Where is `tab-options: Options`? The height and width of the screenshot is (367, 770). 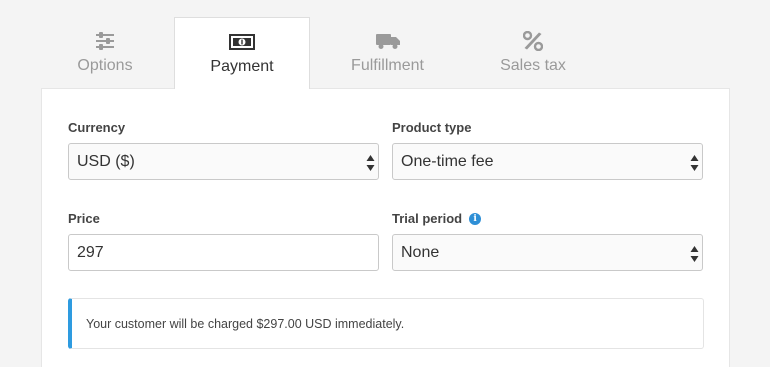 tab-options: Options is located at coordinates (105, 52).